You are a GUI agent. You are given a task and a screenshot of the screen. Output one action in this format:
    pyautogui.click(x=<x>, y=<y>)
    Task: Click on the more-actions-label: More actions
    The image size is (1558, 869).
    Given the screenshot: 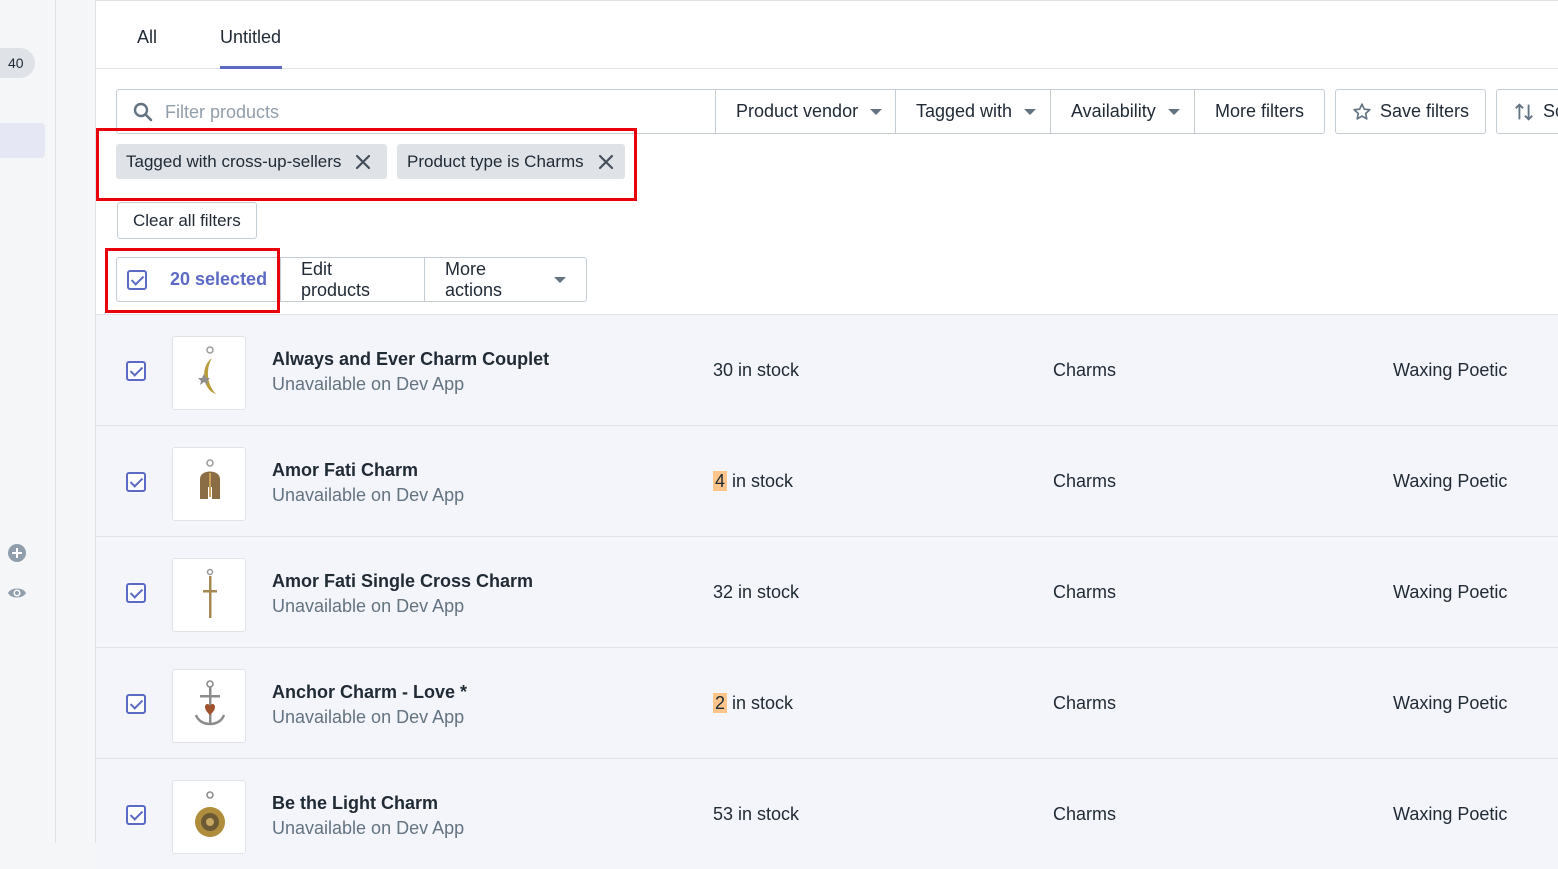 What is the action you would take?
    pyautogui.click(x=474, y=279)
    